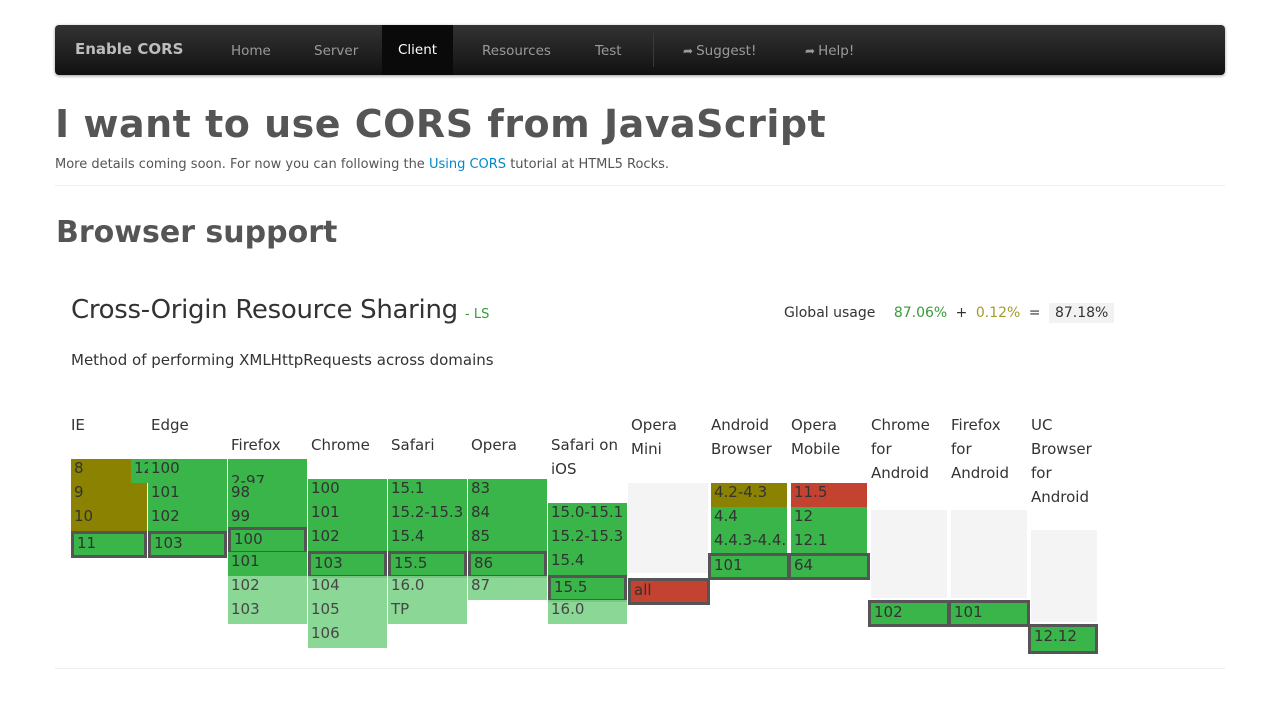 Image resolution: width=1280 pixels, height=720 pixels. I want to click on page-title: I want to use CORS from JavaScript, so click(441, 124).